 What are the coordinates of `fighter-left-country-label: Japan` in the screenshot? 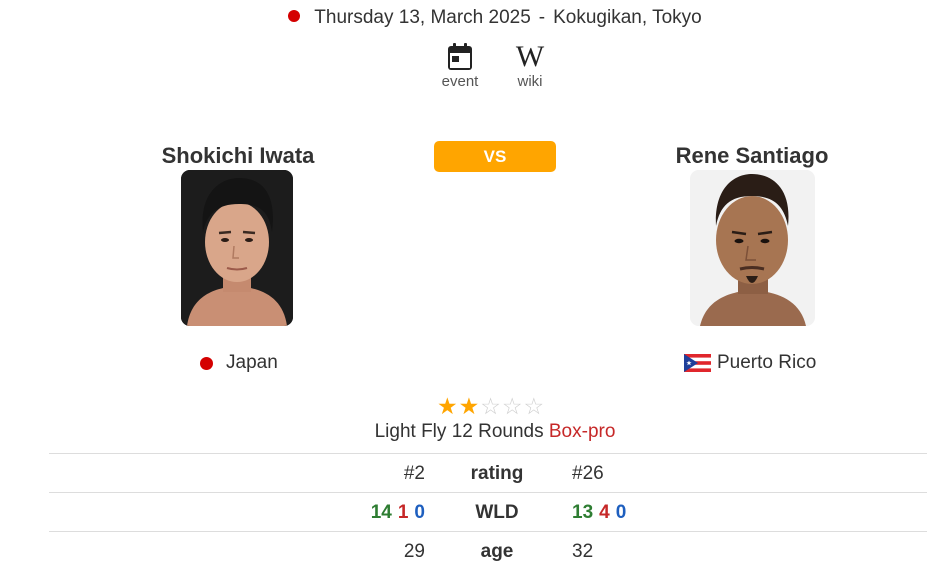 It's located at (252, 362).